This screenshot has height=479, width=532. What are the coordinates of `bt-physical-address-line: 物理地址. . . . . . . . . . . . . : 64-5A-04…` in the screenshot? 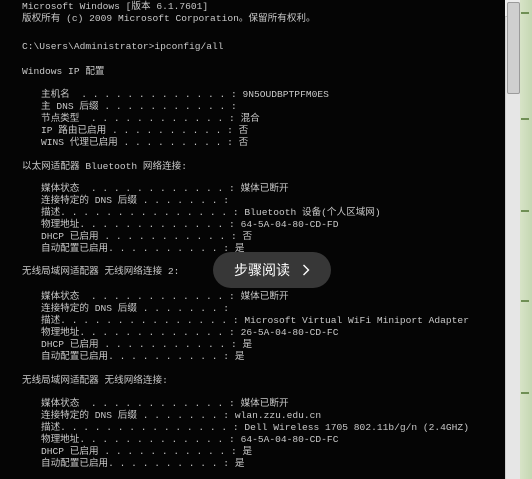 It's located at (190, 224).